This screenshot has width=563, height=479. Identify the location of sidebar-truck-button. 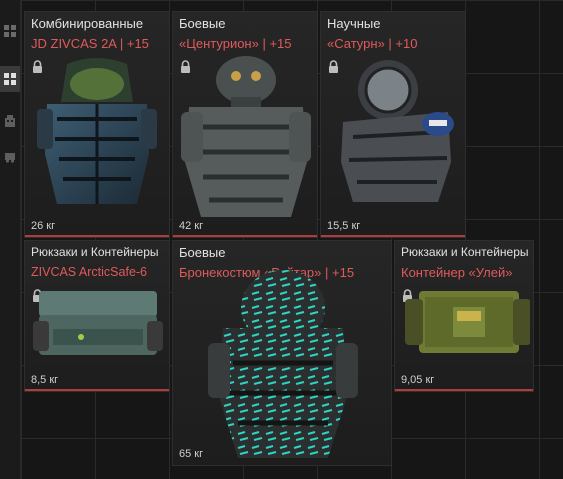
(10, 157).